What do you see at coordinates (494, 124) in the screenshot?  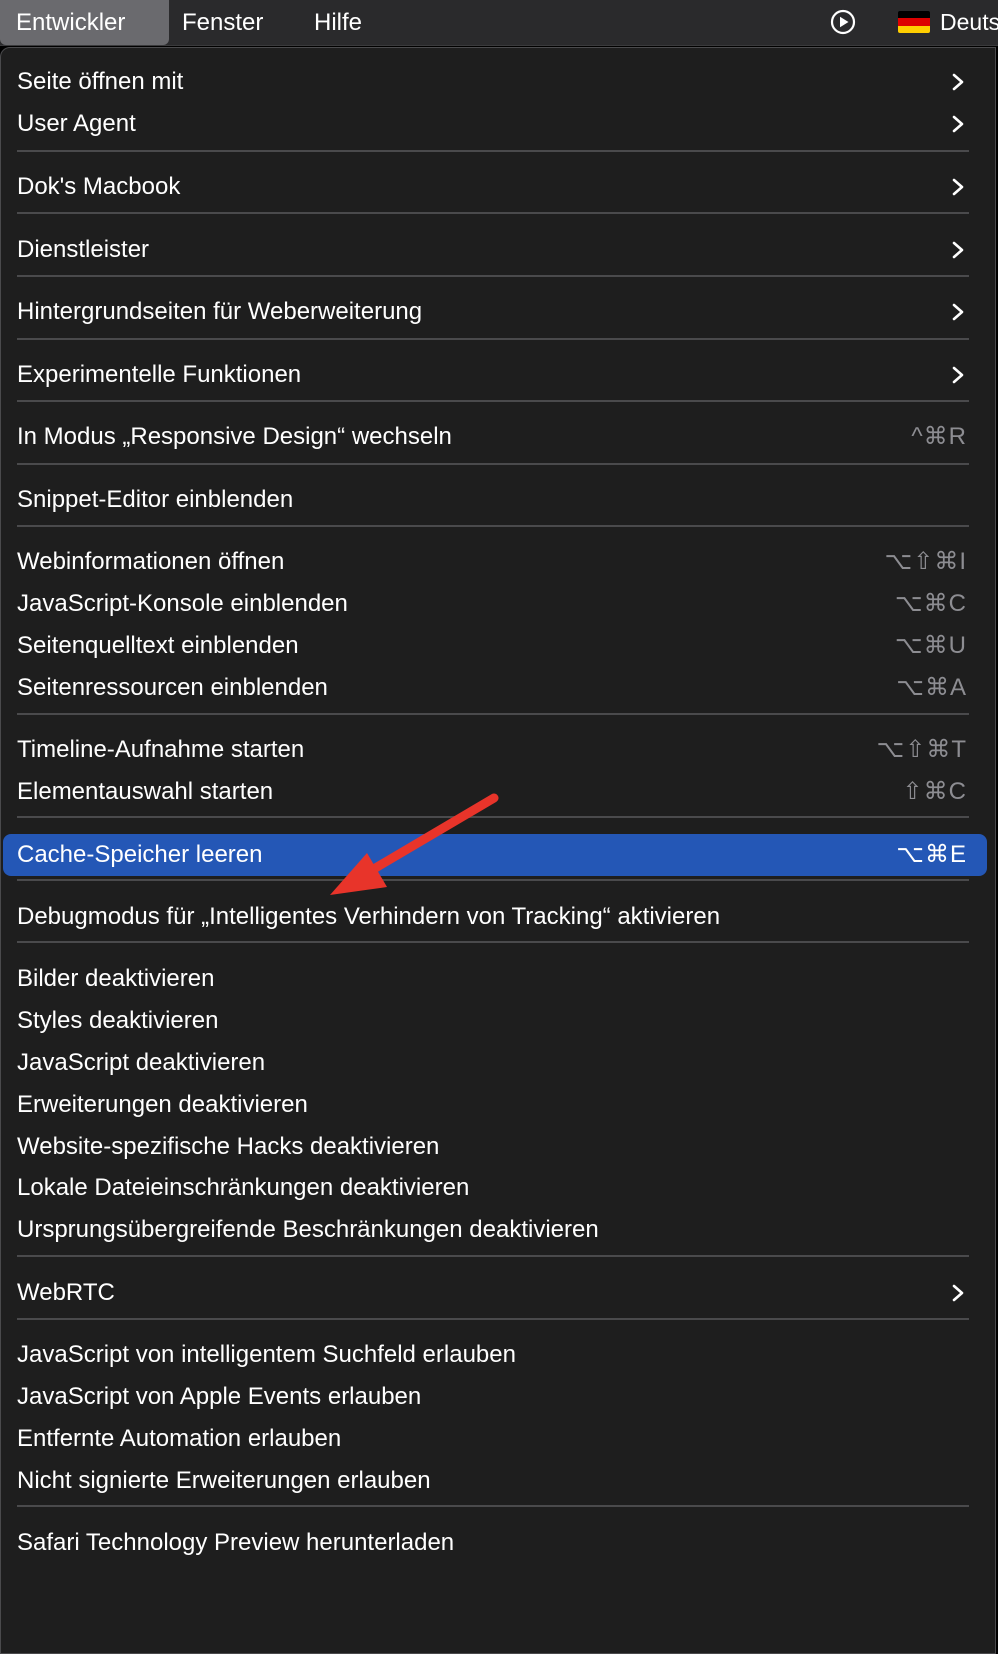 I see `menu-item: User Agent` at bounding box center [494, 124].